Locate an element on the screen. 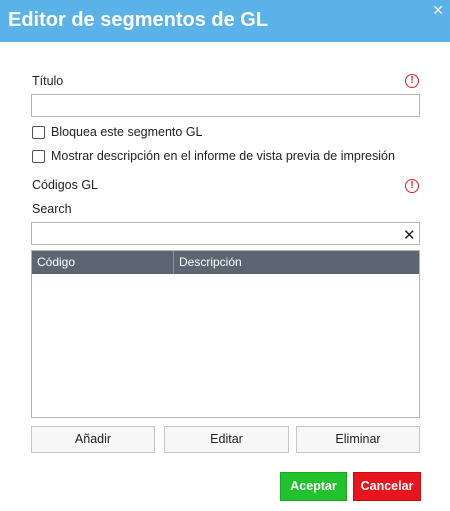 The height and width of the screenshot is (511, 450). edit-button: Editar is located at coordinates (226, 439).